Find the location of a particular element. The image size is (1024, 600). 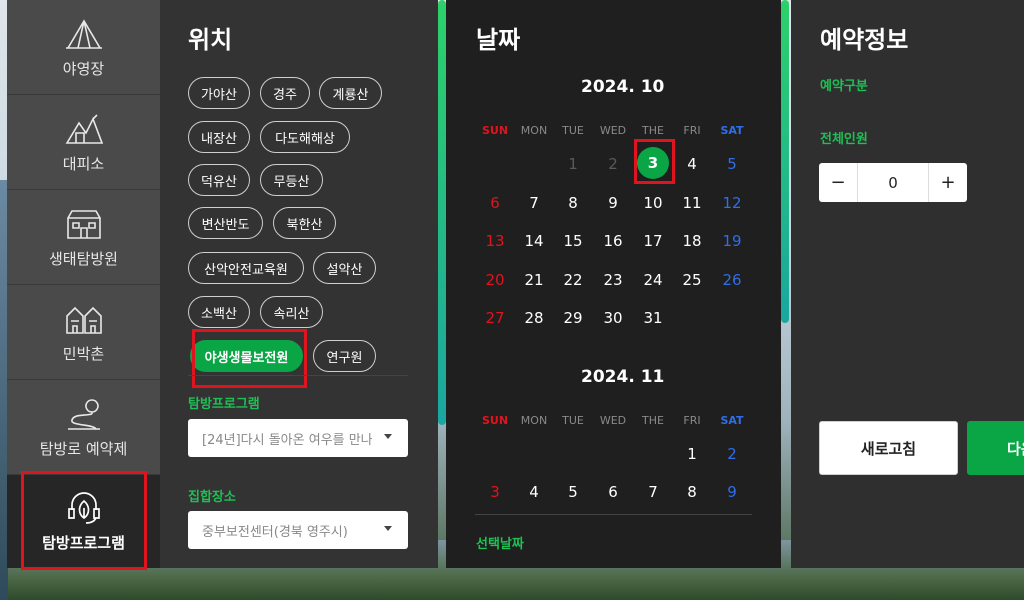

weekday-label-fri: FRI is located at coordinates (692, 130).